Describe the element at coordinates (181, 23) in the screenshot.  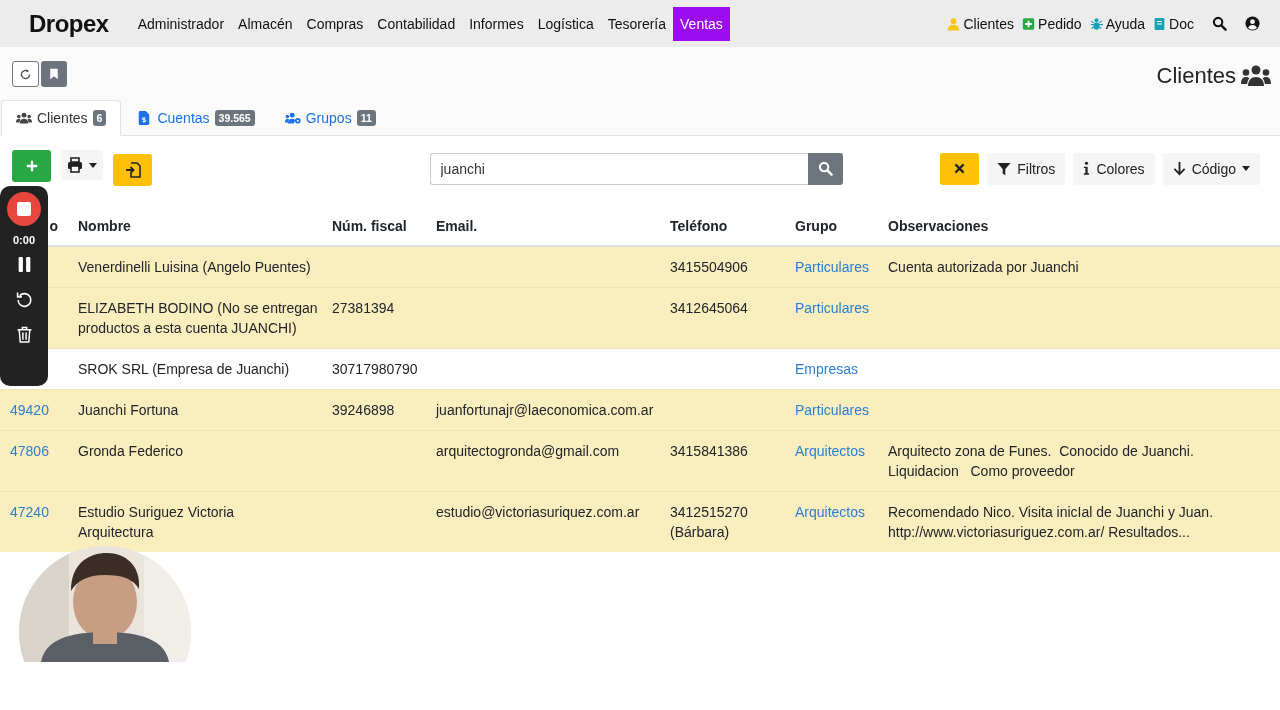
I see `nav-item: Administrador` at that location.